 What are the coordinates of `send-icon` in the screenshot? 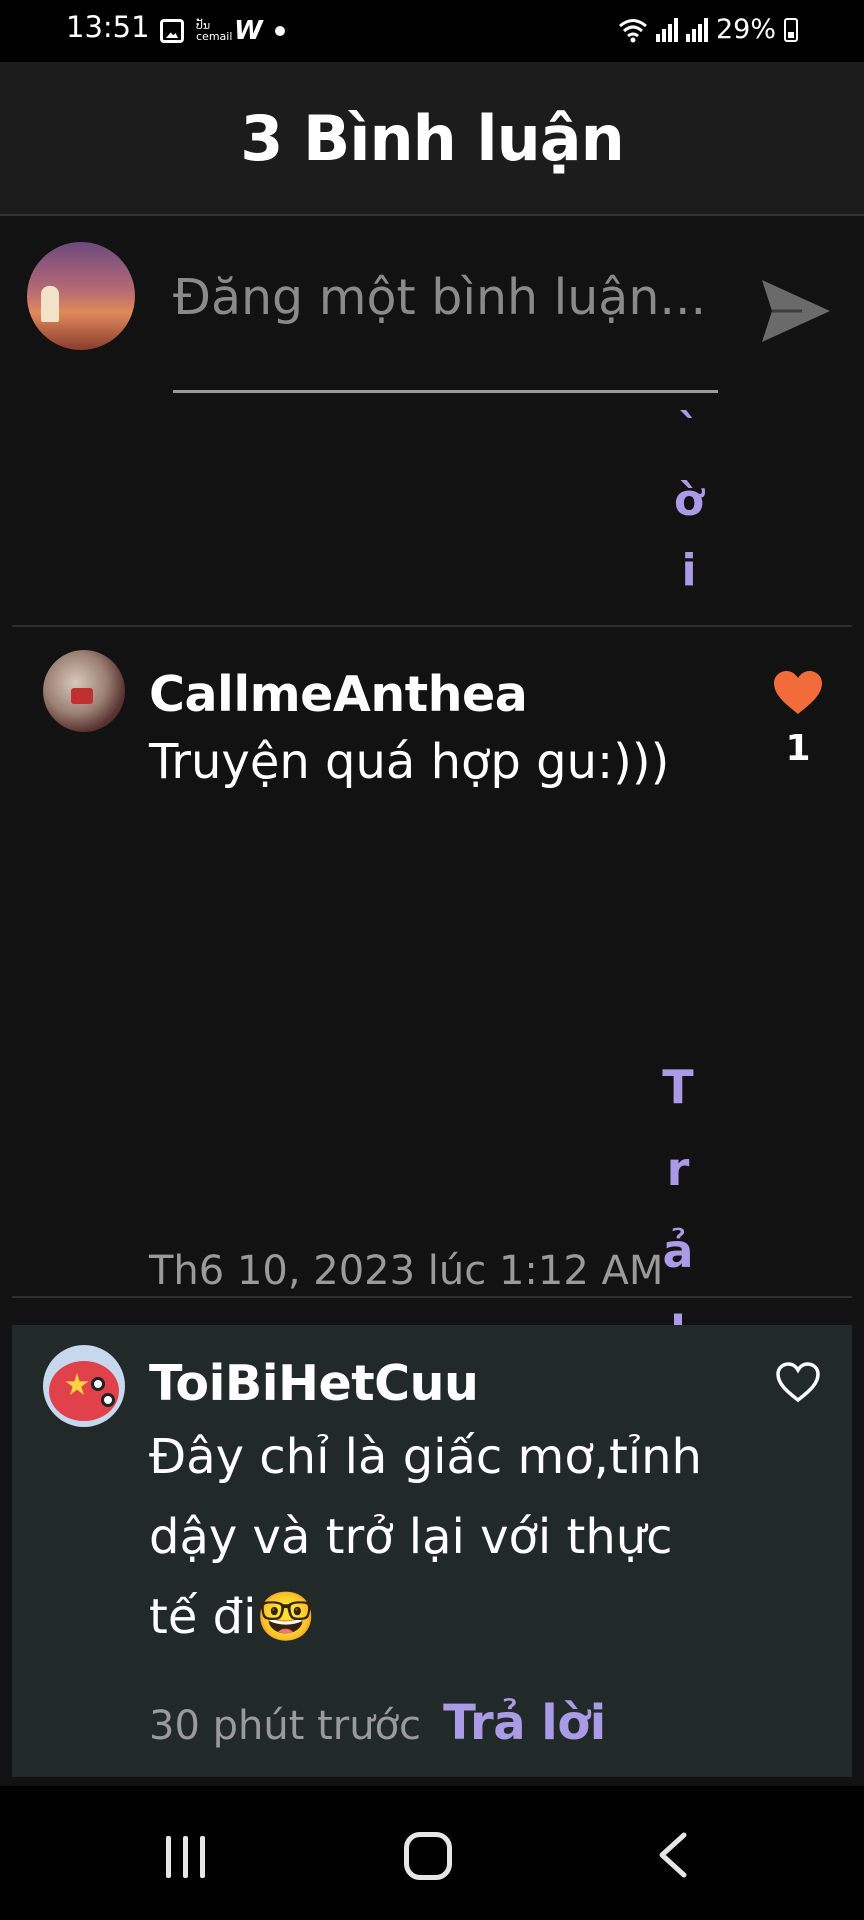 It's located at (796, 311).